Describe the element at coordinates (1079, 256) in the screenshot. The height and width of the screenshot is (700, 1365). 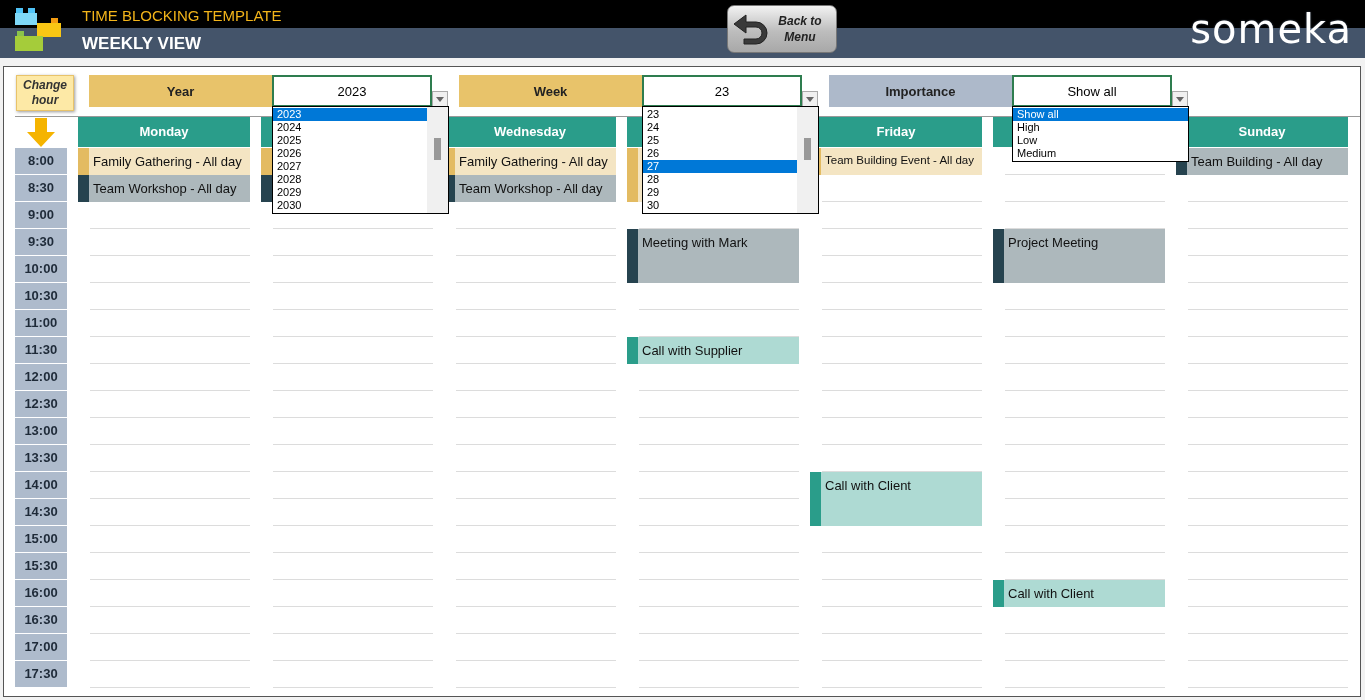
I see `event-block: Project Meeting` at that location.